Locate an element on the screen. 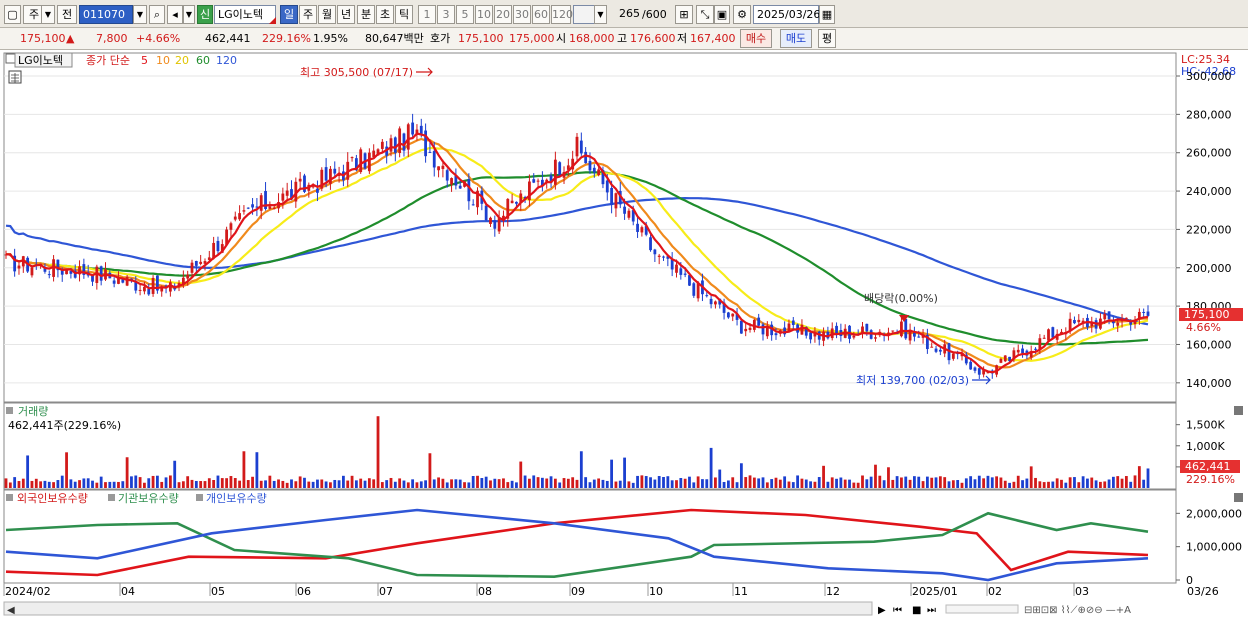  tab-year: 년 is located at coordinates (346, 14).